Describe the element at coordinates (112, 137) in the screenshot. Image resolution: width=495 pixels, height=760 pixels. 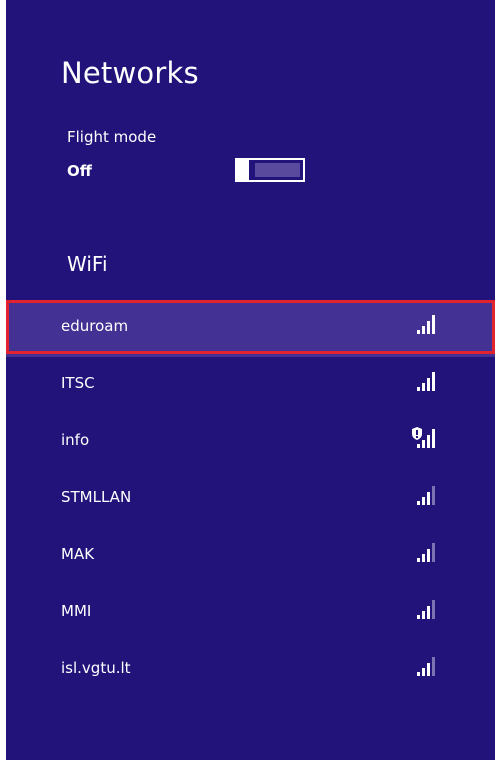
I see `flight-mode-label: Flight mode` at that location.